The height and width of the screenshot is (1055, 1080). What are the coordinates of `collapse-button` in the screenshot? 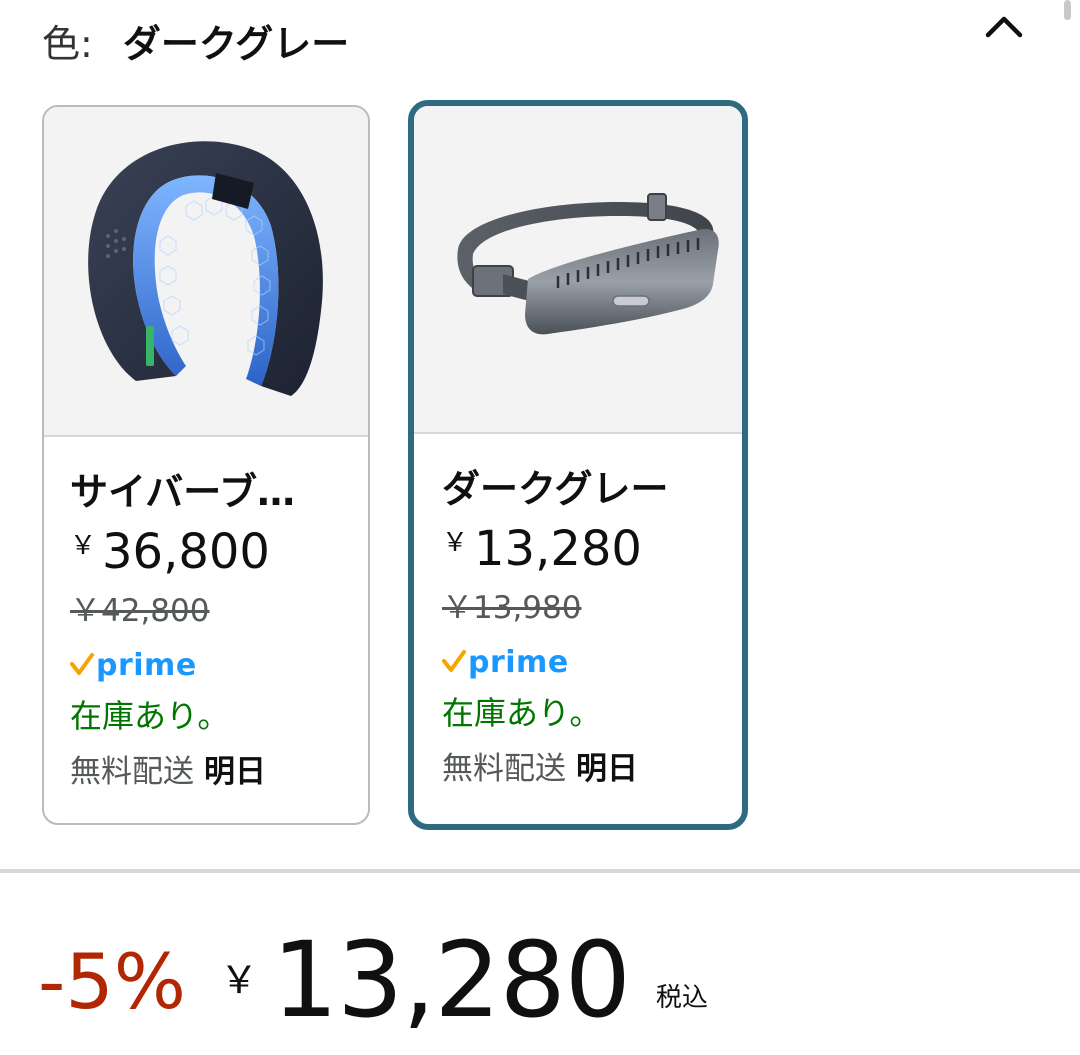 It's located at (1004, 26).